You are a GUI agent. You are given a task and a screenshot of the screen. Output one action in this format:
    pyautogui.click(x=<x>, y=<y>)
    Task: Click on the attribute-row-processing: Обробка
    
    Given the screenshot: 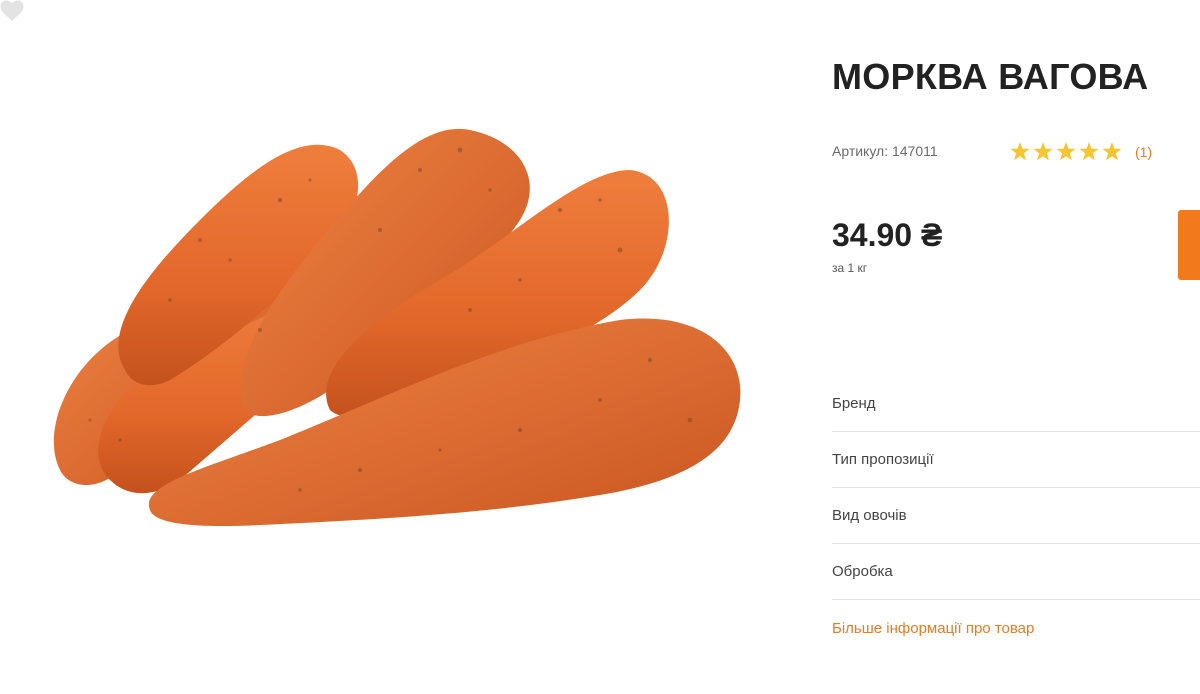 What is the action you would take?
    pyautogui.click(x=1016, y=572)
    